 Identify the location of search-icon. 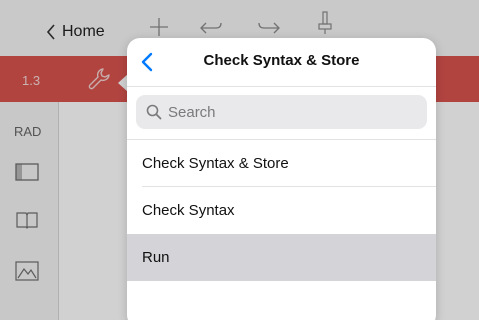
(154, 112).